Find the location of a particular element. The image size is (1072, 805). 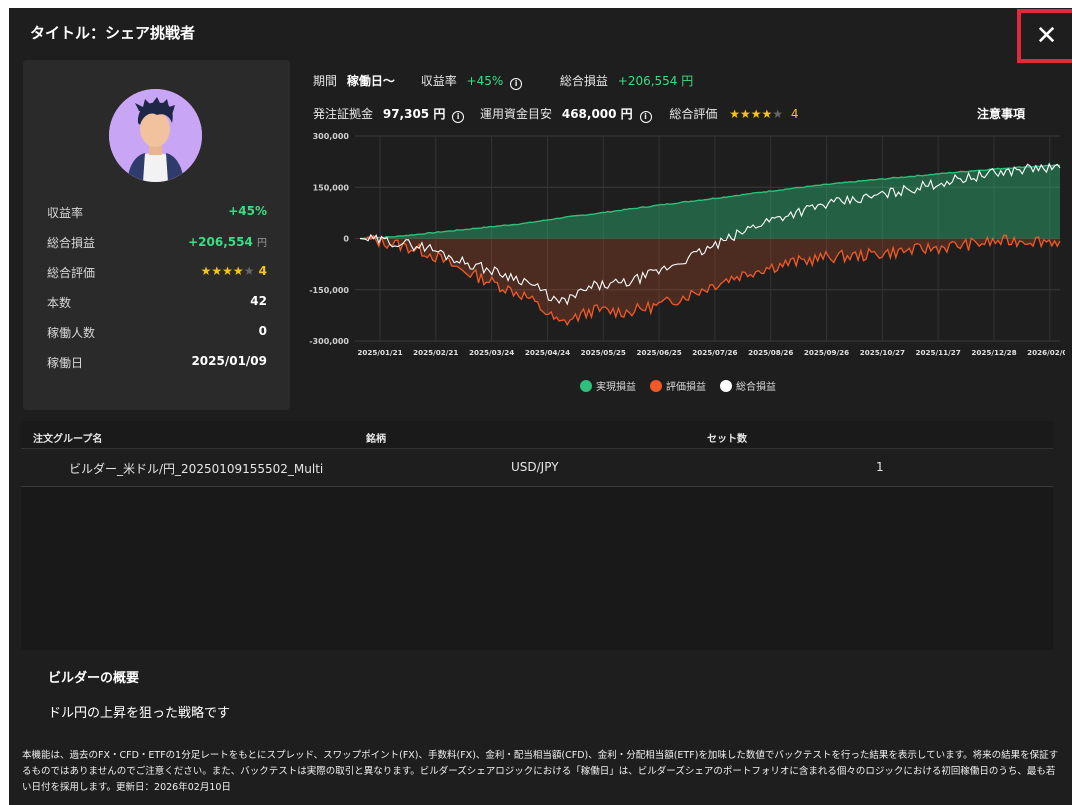

metrics-row-1: 期間 稼働日〜 収益率 +45% i 総合損益 +206,554 円 is located at coordinates (503, 81).